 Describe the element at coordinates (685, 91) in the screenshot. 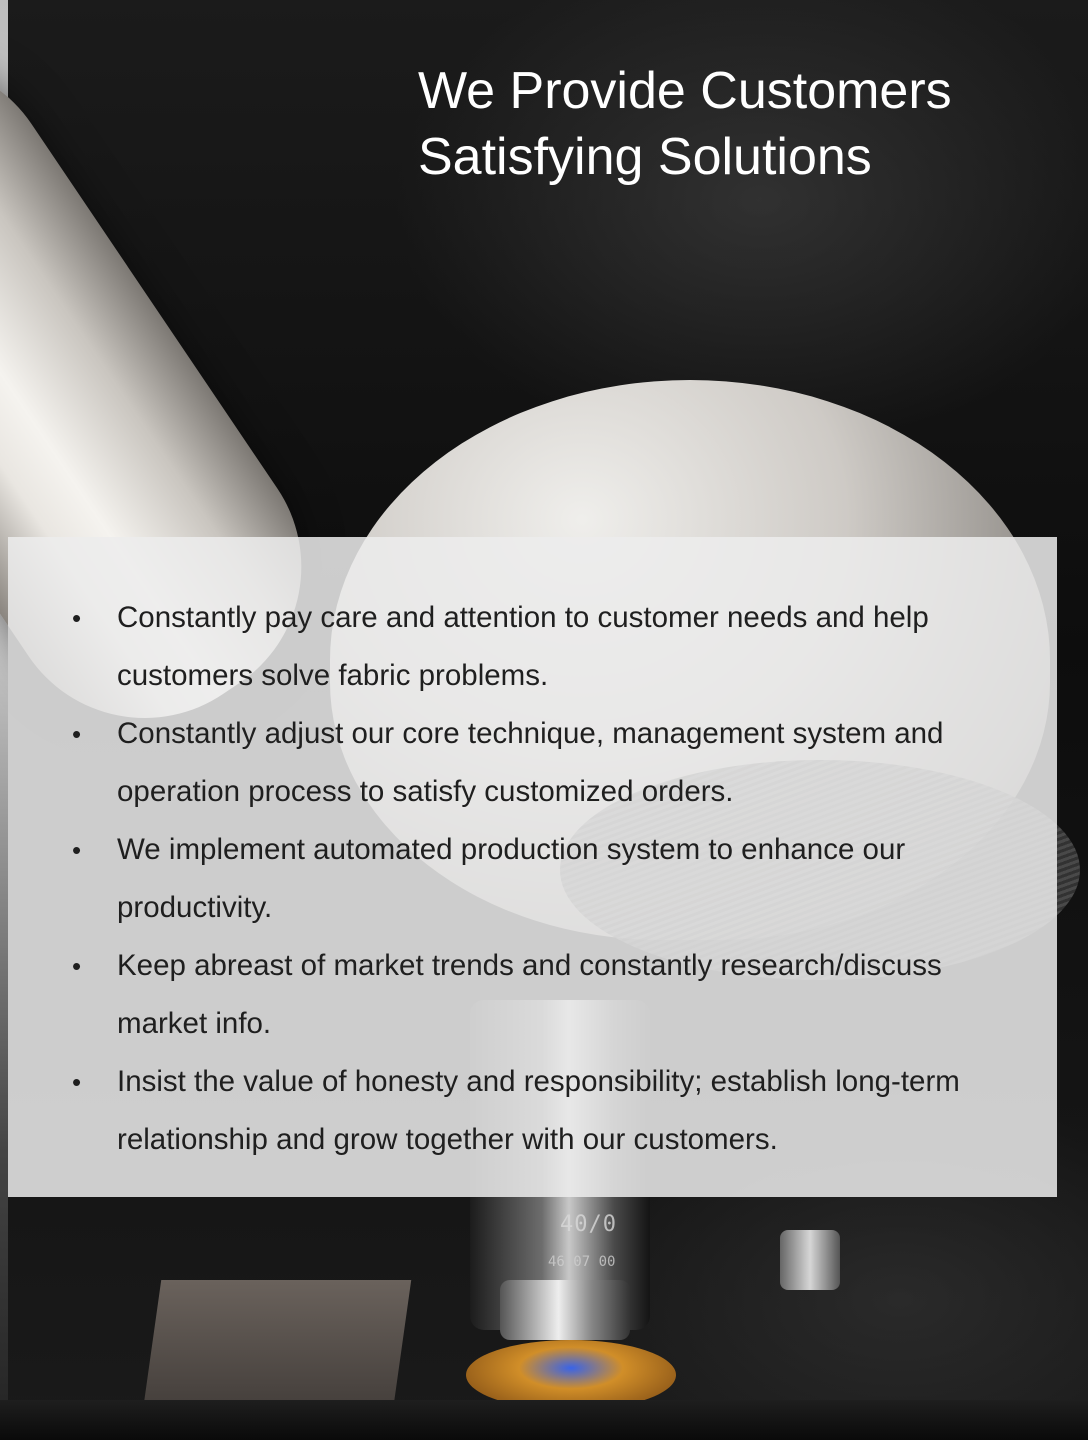

I see `title-line-1: We Provide Customers` at that location.